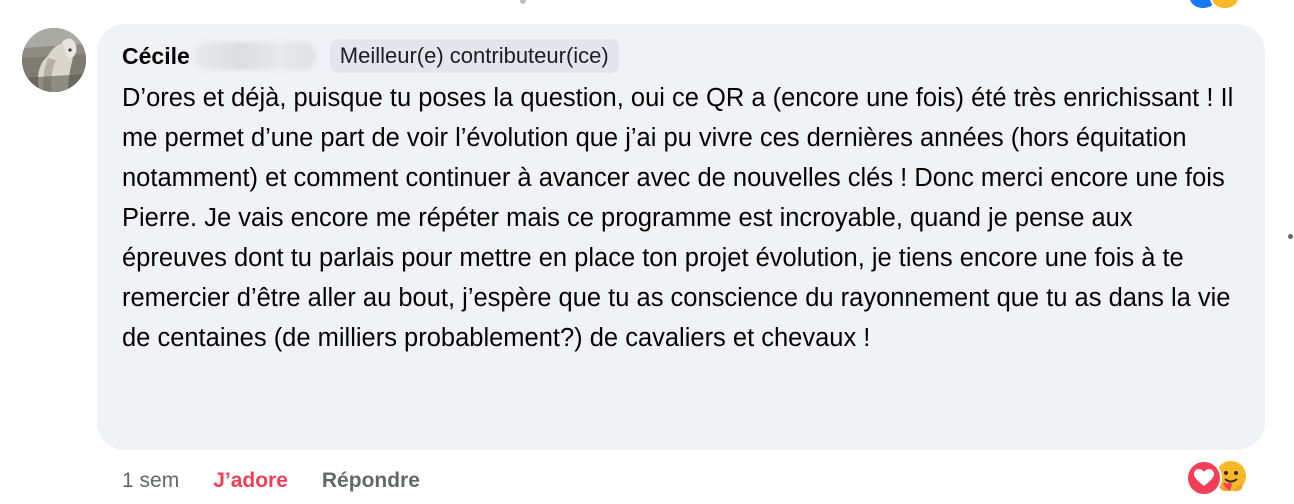  What do you see at coordinates (150, 481) in the screenshot?
I see `timestamp: 1 sem` at bounding box center [150, 481].